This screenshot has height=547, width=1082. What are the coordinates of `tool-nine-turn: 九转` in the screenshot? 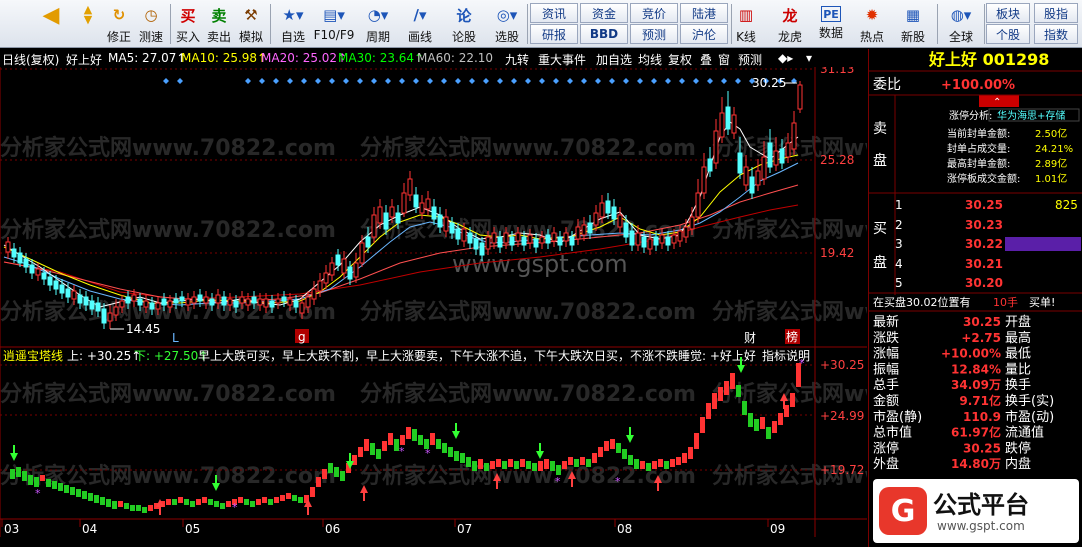 It's located at (517, 59).